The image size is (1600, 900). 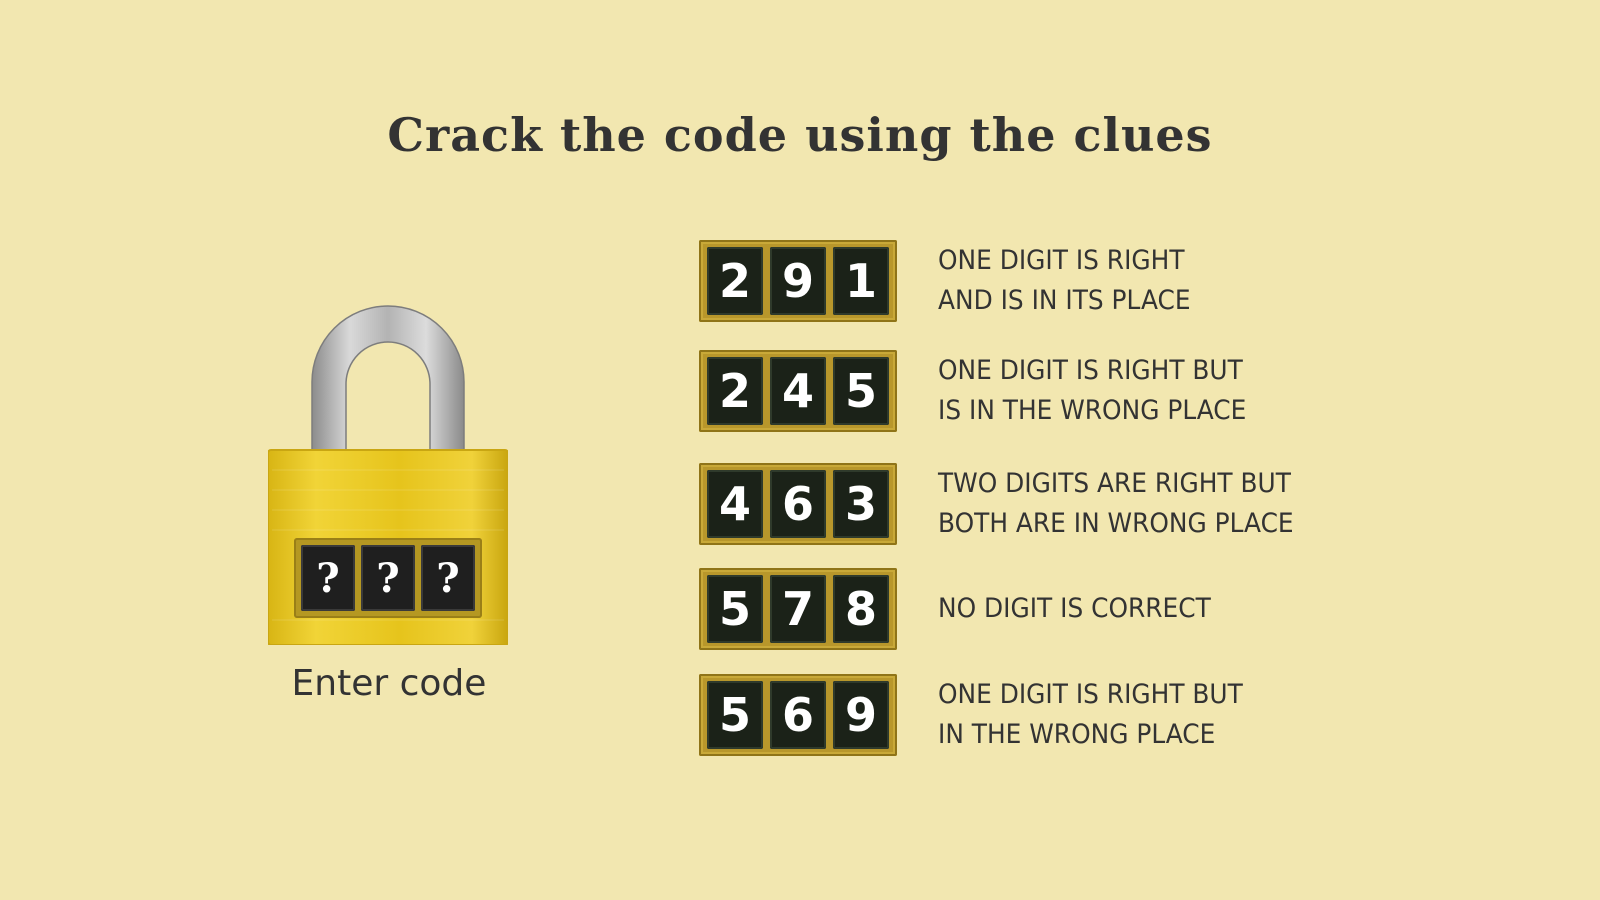 I want to click on clue-description: NO DIGIT IS CORRECT, so click(x=1214, y=609).